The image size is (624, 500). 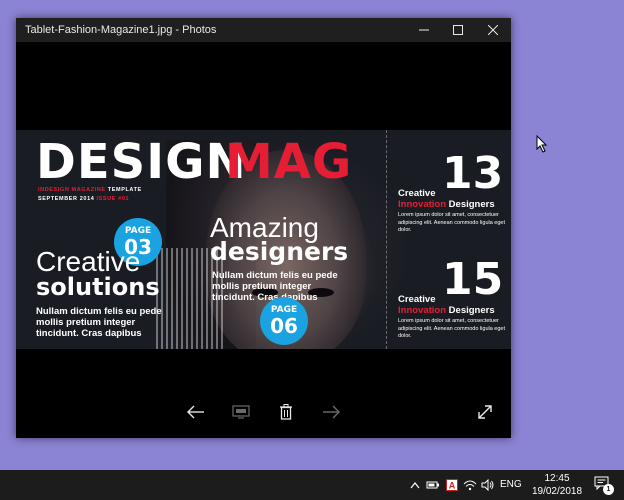 I want to click on show-hidden-icons-button, so click(x=415, y=485).